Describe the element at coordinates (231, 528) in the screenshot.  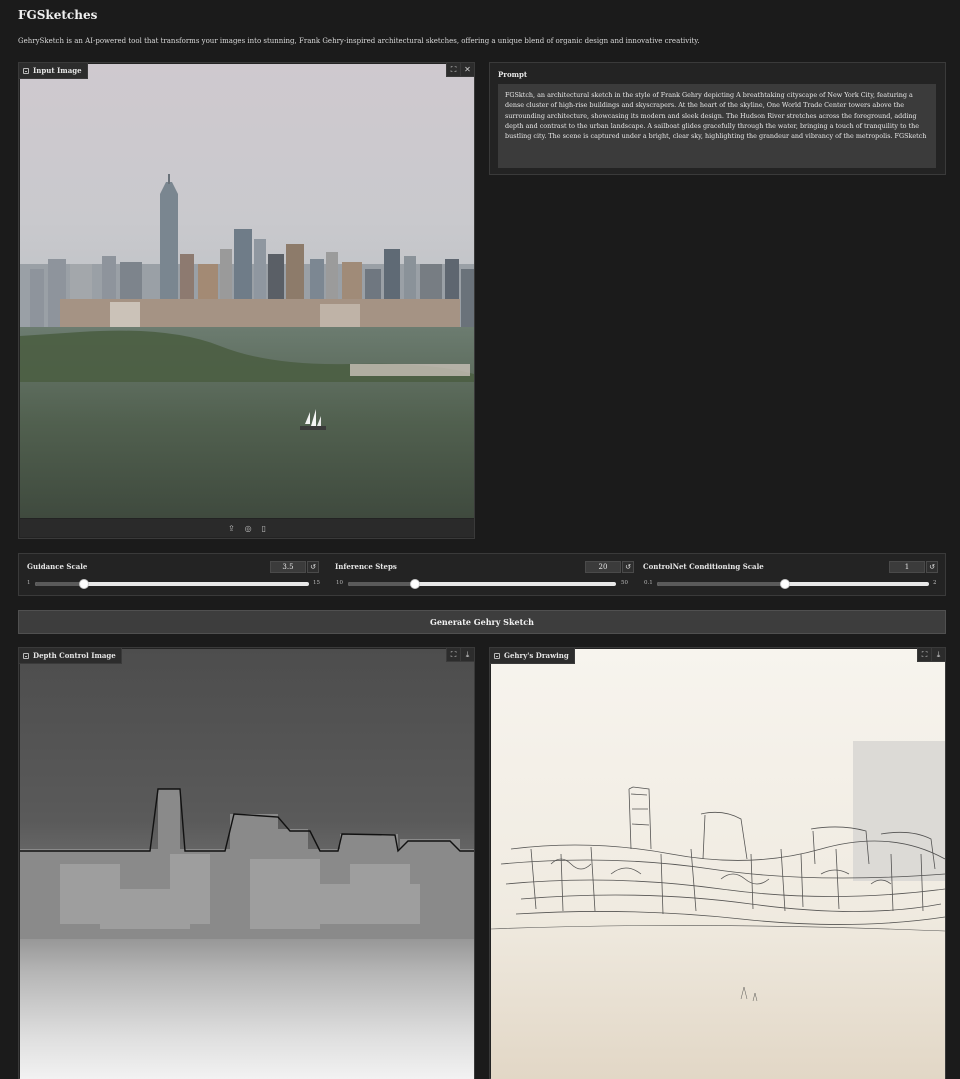
I see `upload-icon: ⇪` at that location.